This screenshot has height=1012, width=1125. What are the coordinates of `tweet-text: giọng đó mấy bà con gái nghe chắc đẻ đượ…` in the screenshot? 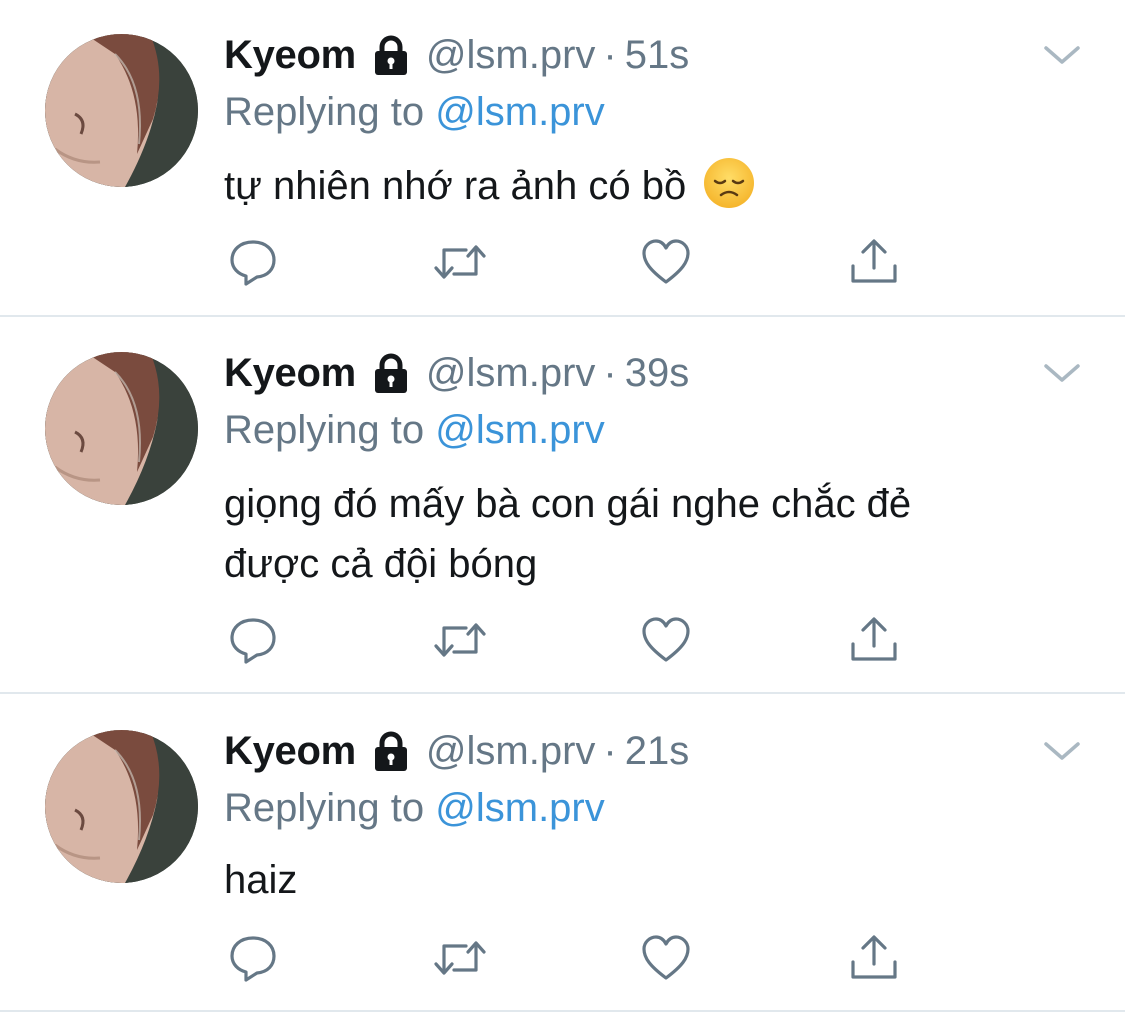 It's located at (644, 534).